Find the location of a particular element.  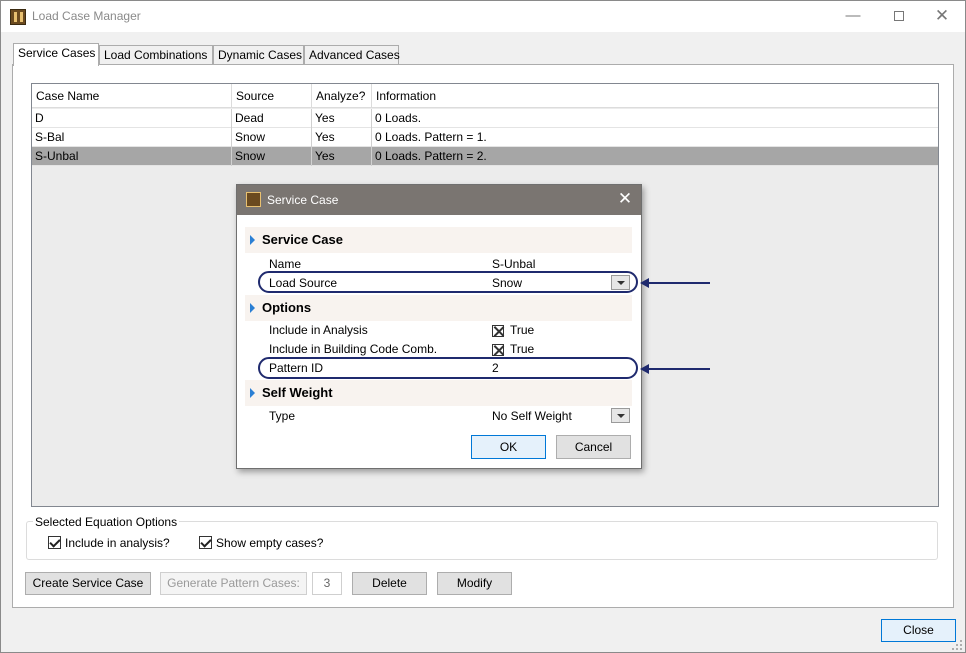

table-row-selected: S-Unbal Snow Yes 0 Loads. Pattern = 2. is located at coordinates (485, 156).